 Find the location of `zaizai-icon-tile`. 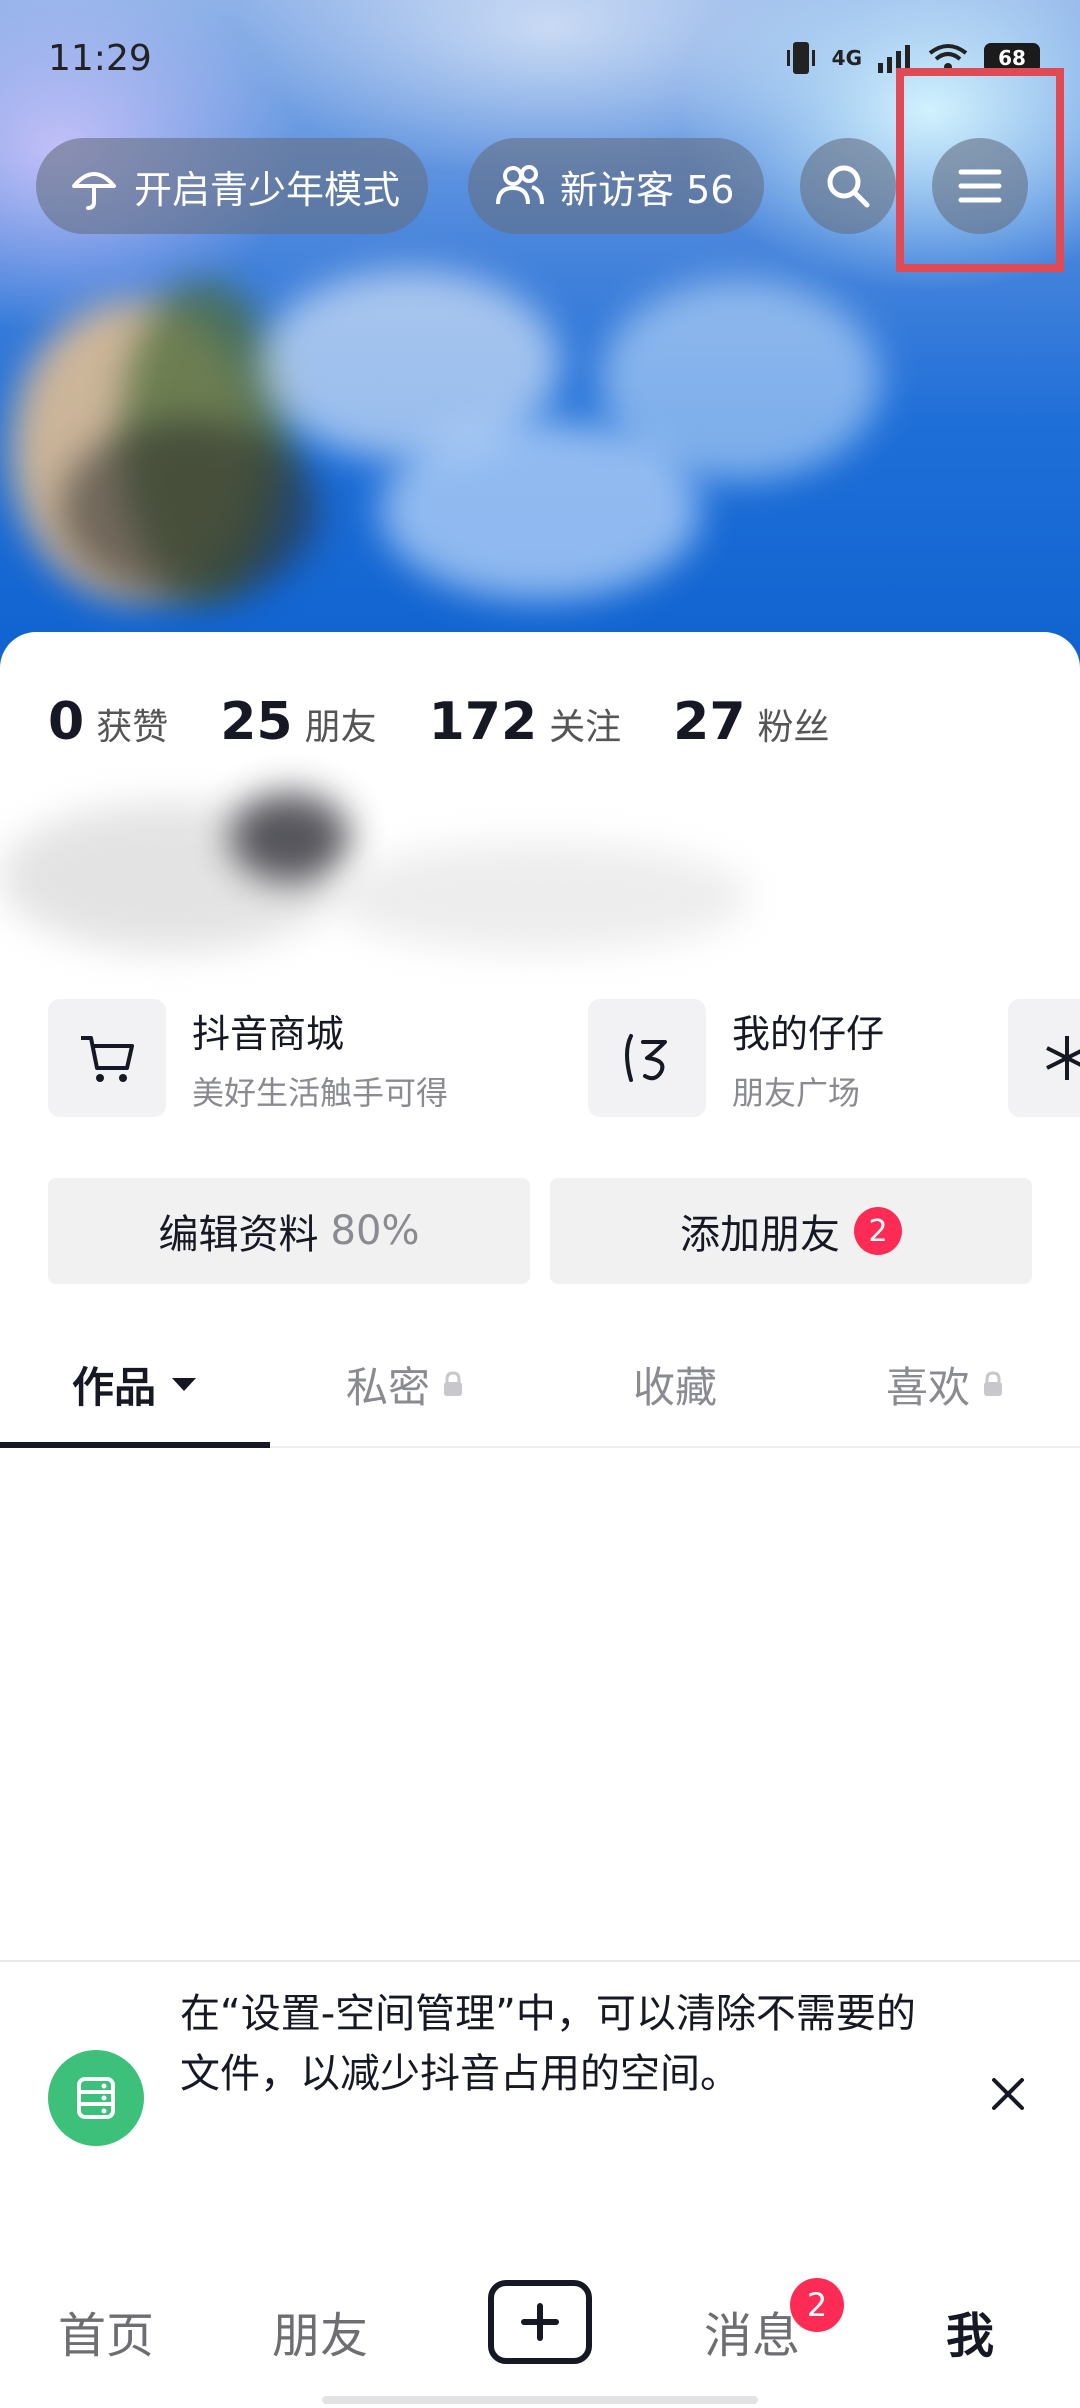

zaizai-icon-tile is located at coordinates (647, 1058).